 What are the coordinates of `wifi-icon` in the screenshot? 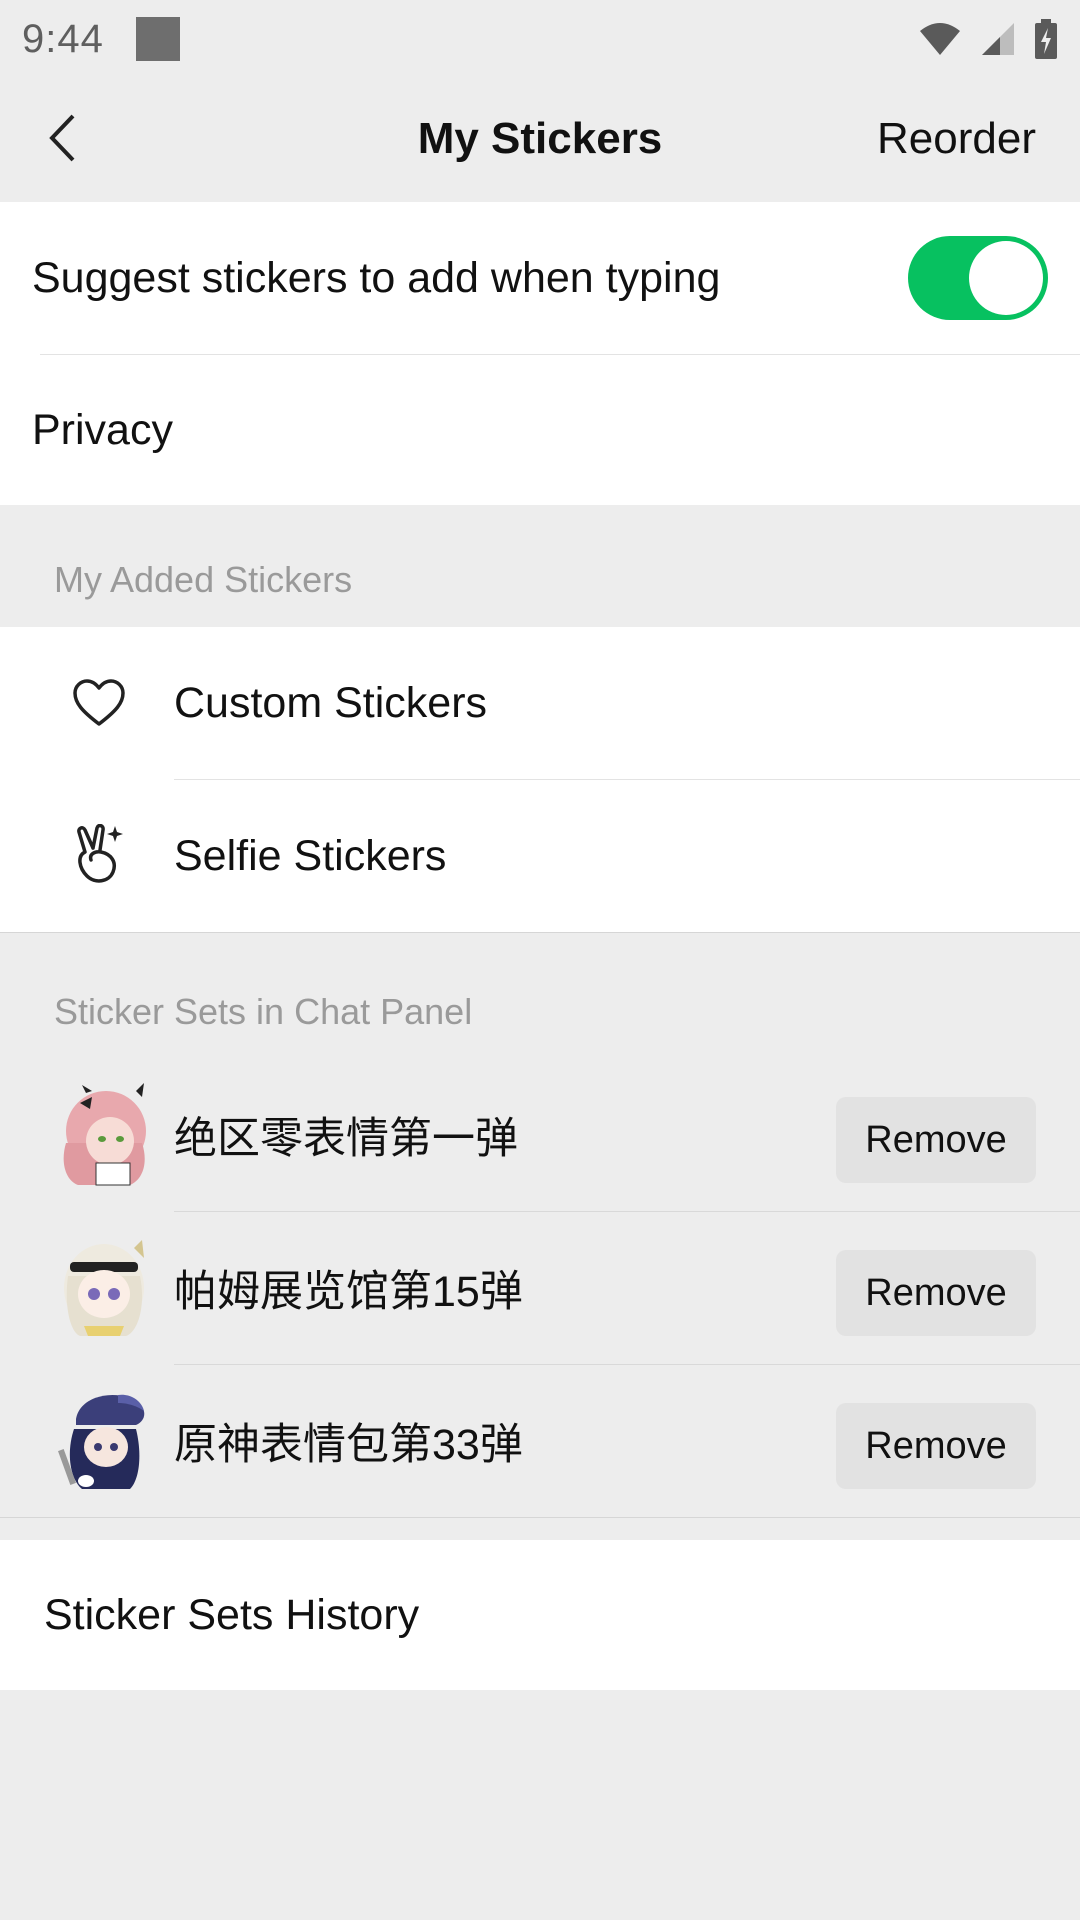 It's located at (940, 39).